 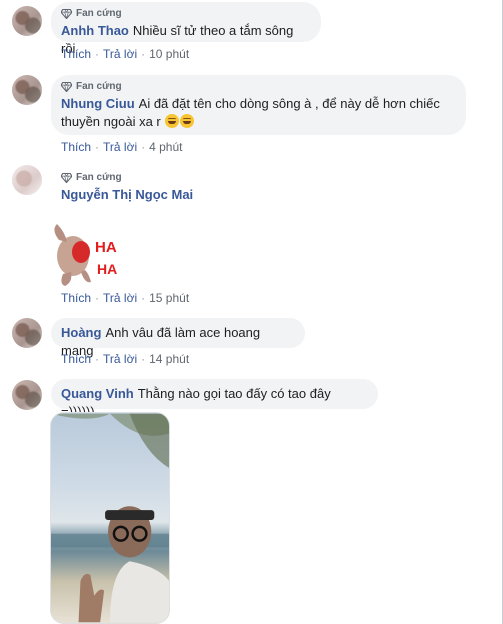 What do you see at coordinates (81, 332) in the screenshot?
I see `comment-author: Hoàng` at bounding box center [81, 332].